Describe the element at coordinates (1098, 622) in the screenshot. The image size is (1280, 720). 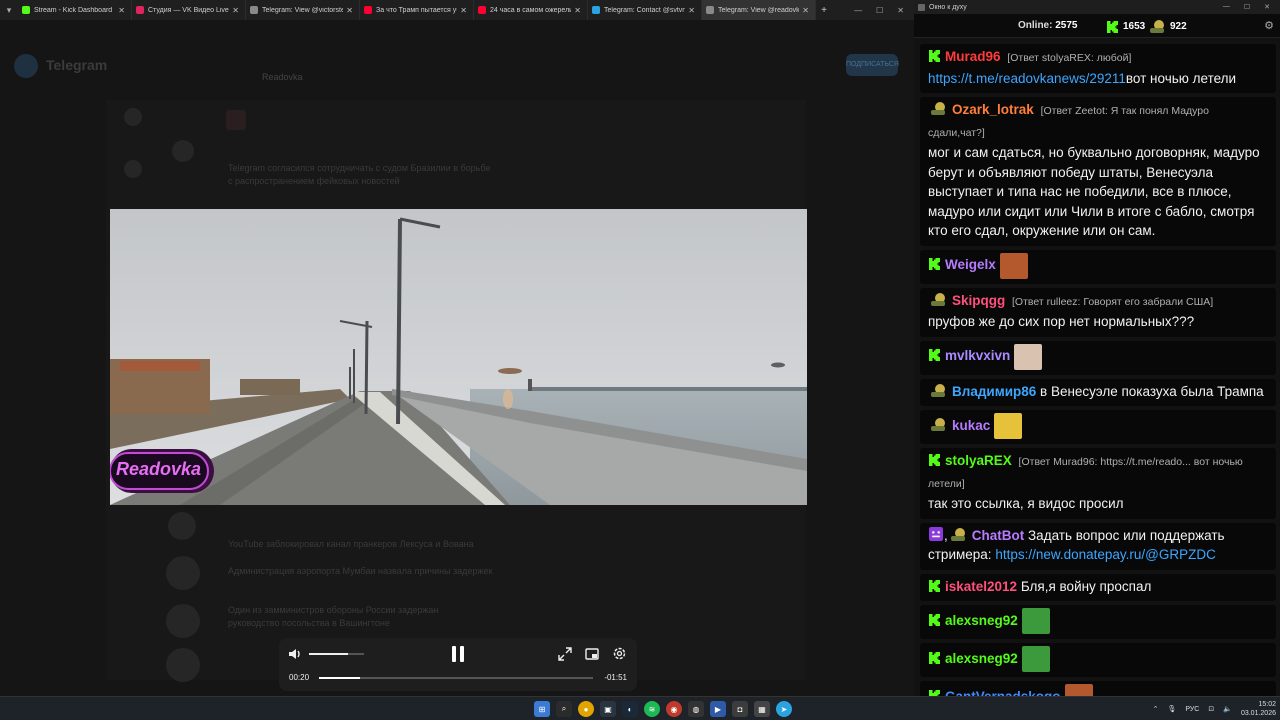
I see `chat-message: alexsneg92` at that location.